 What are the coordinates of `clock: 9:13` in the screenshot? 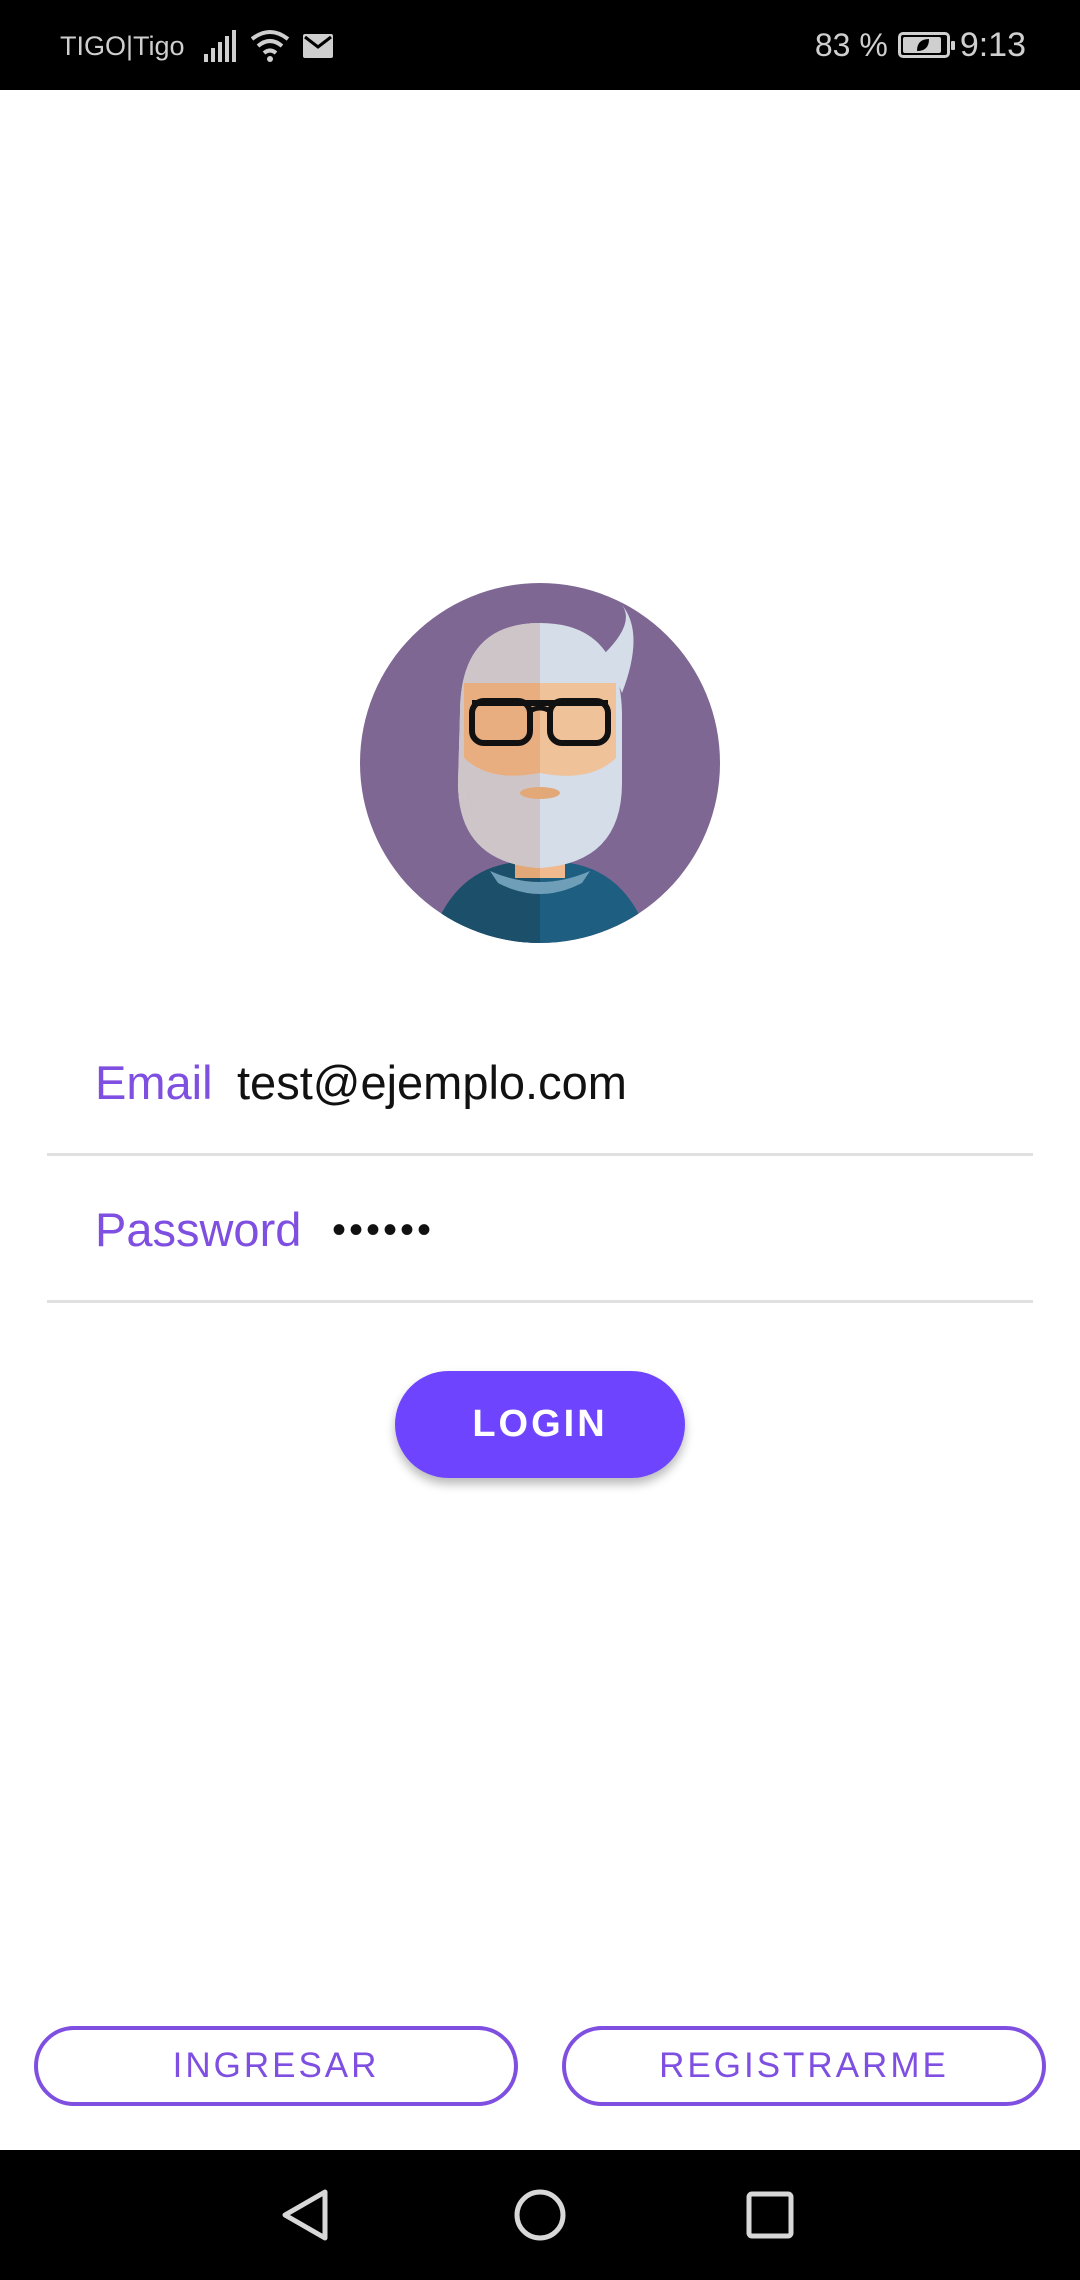 It's located at (992, 44).